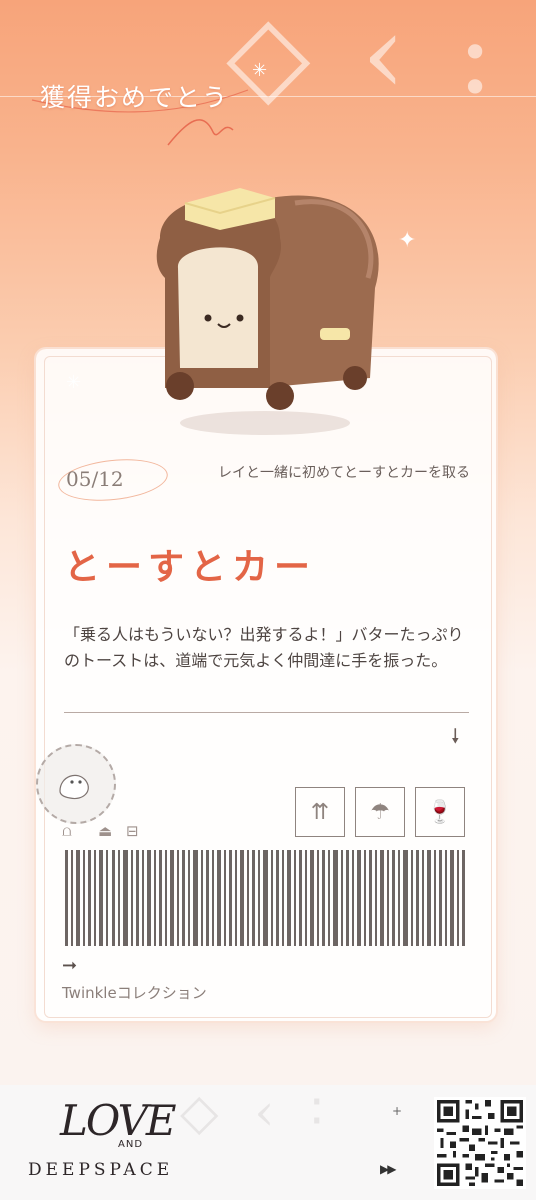 Image resolution: width=536 pixels, height=1200 pixels. Describe the element at coordinates (101, 1170) in the screenshot. I see `logo-deepspace: DEEPSPACE` at that location.